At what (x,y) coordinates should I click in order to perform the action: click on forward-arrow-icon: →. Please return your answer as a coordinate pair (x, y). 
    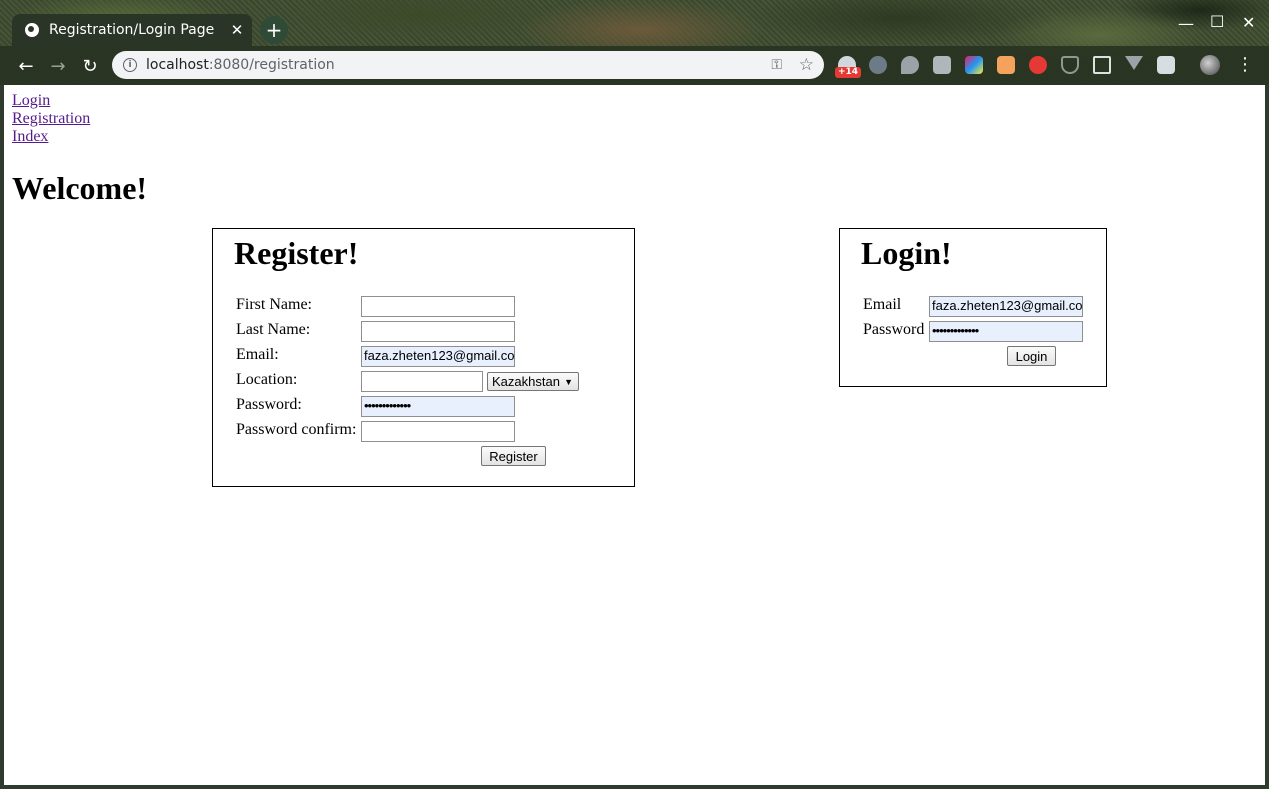
    Looking at the image, I should click on (58, 66).